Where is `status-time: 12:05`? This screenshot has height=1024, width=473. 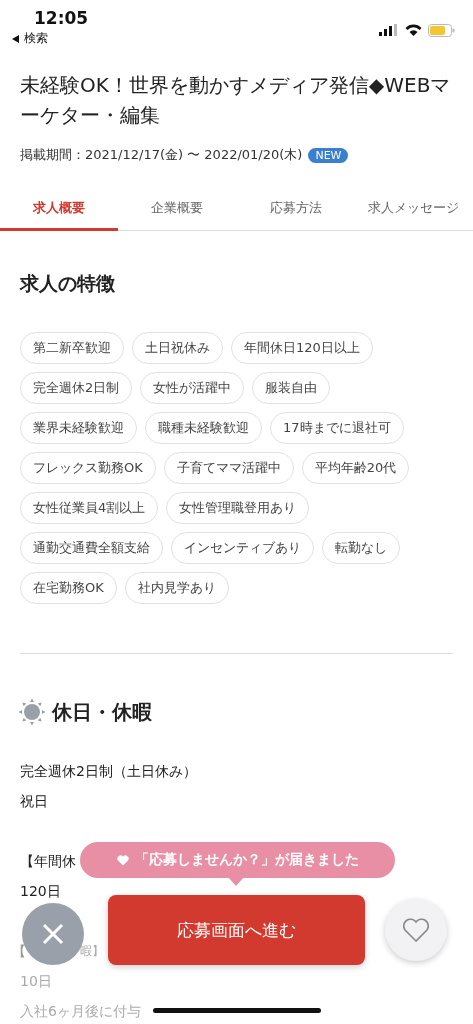 status-time: 12:05 is located at coordinates (61, 18).